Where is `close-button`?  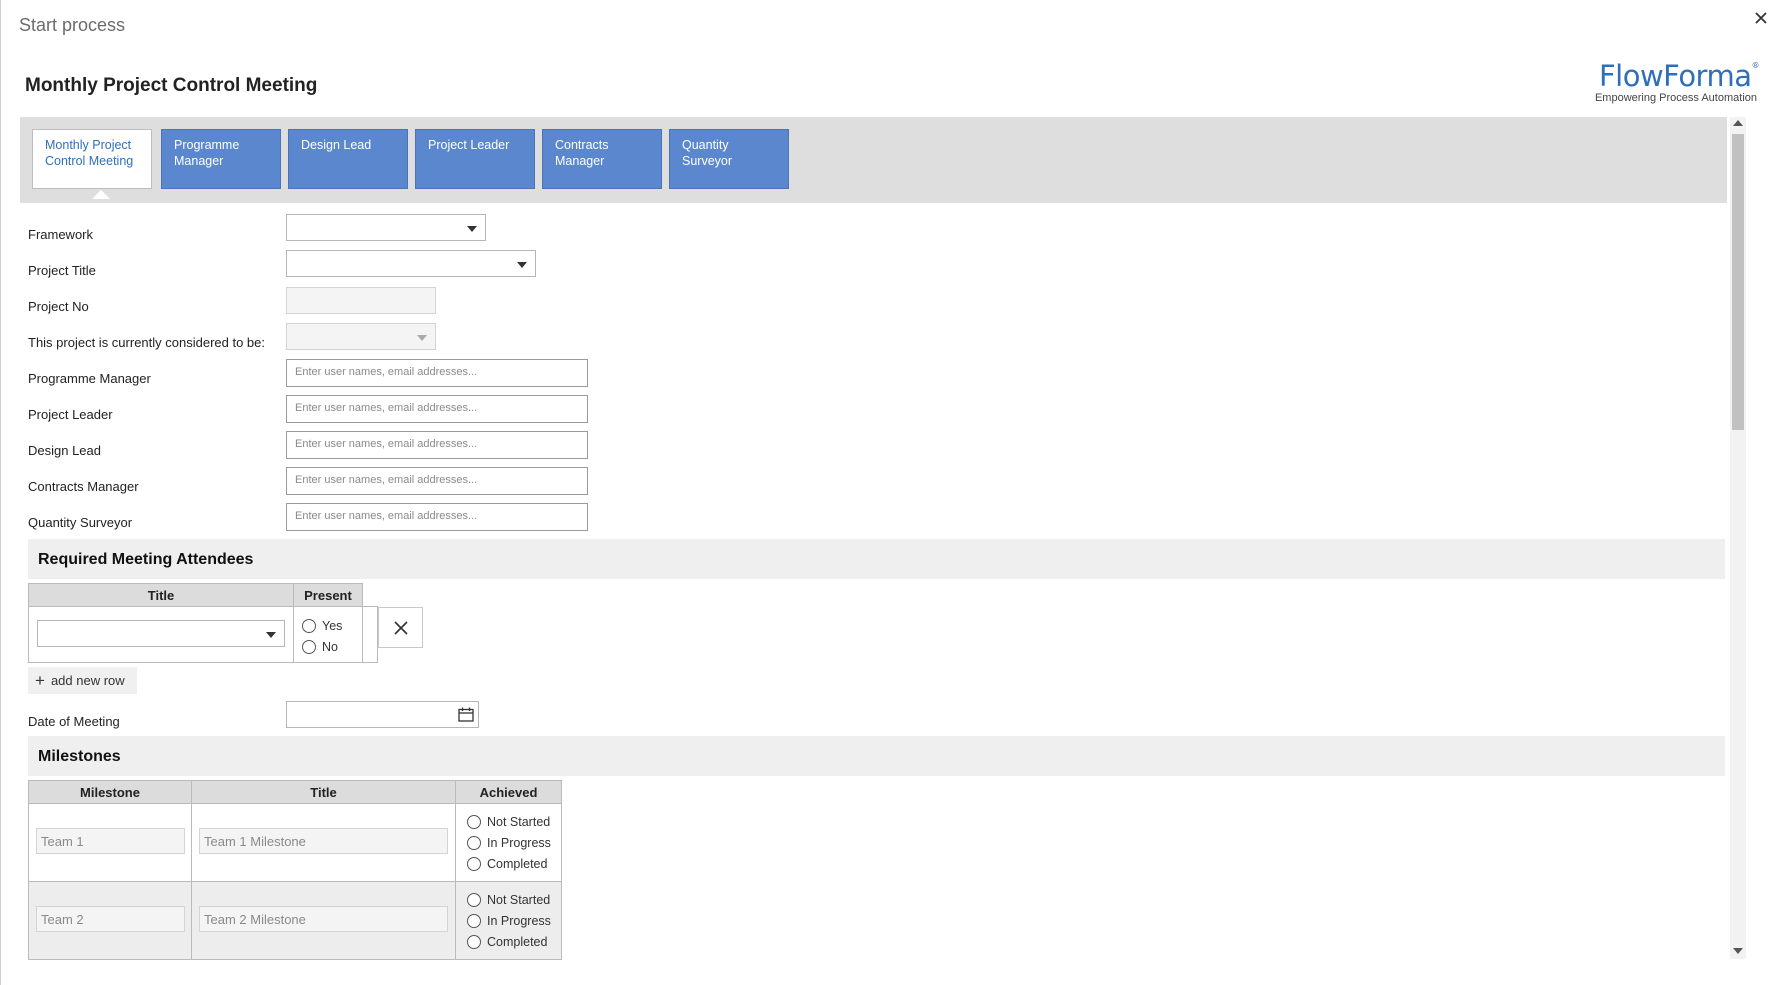 close-button is located at coordinates (1761, 18).